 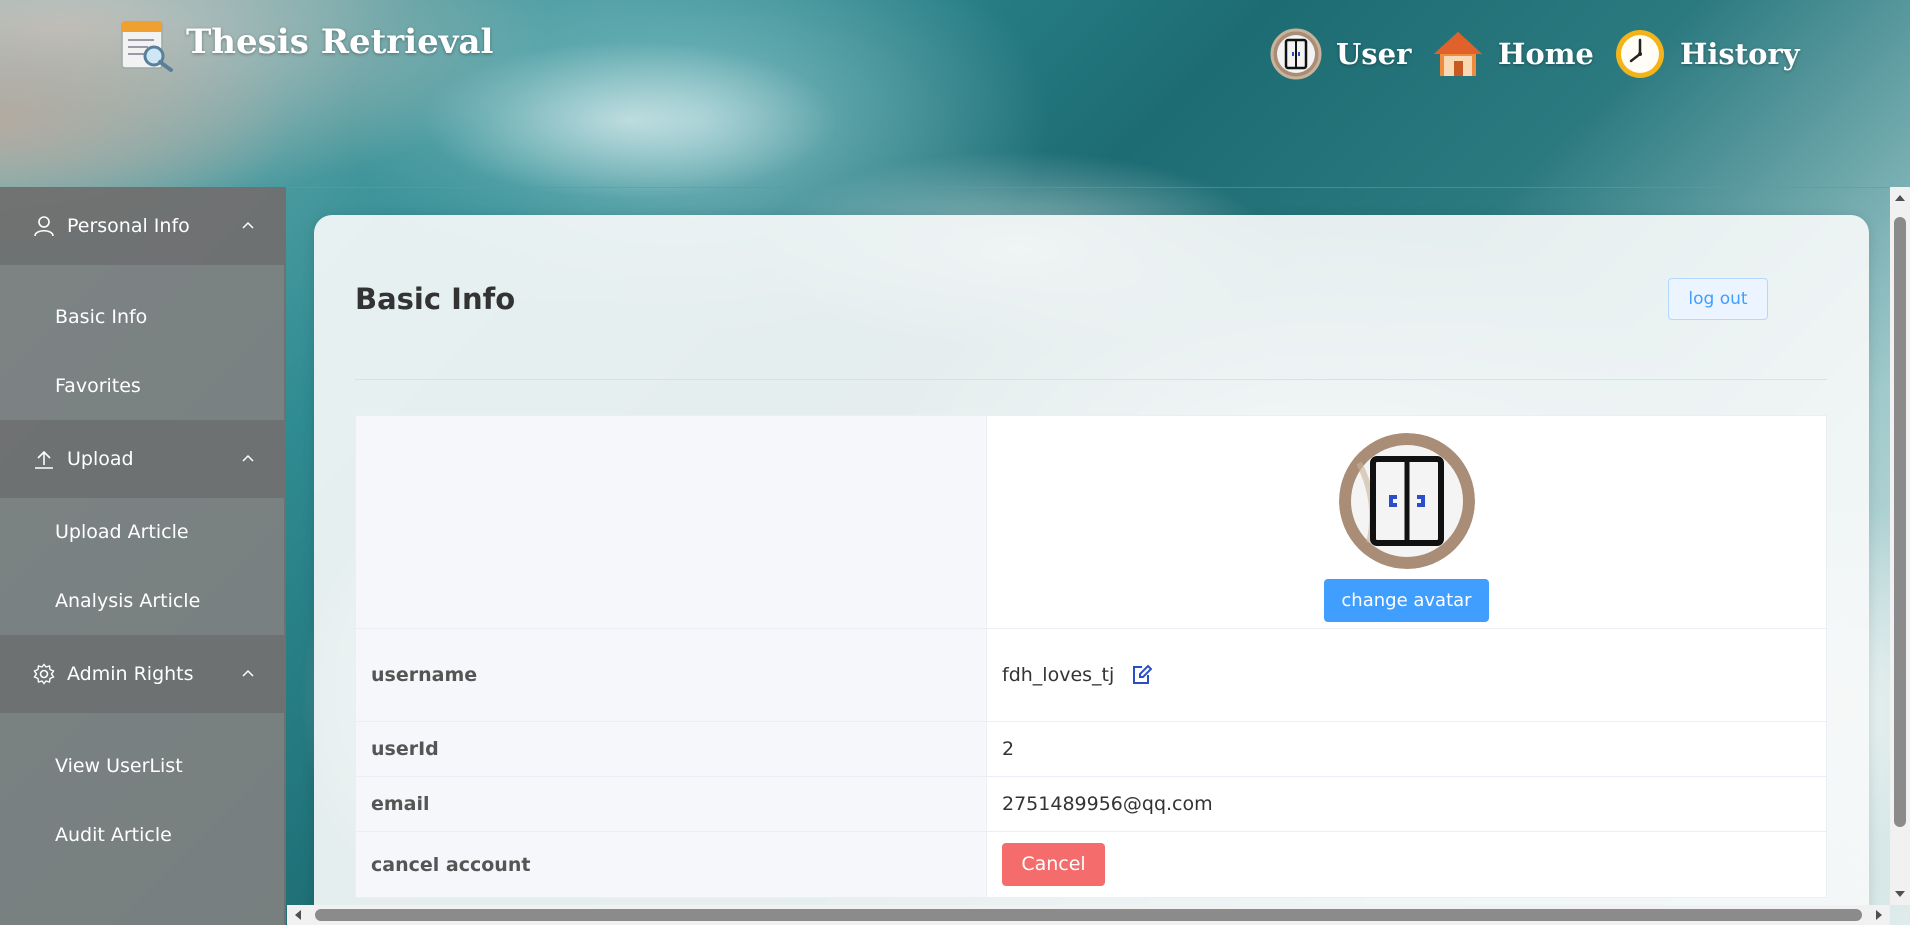 What do you see at coordinates (1740, 54) in the screenshot?
I see `nav-history-label: History` at bounding box center [1740, 54].